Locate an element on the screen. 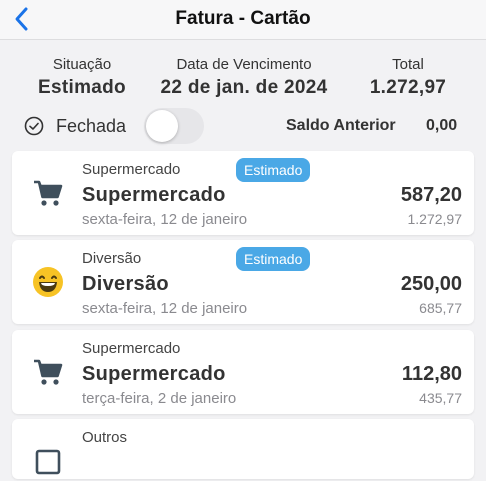 The height and width of the screenshot is (481, 486). previous-balance-value: 0,00 is located at coordinates (442, 125).